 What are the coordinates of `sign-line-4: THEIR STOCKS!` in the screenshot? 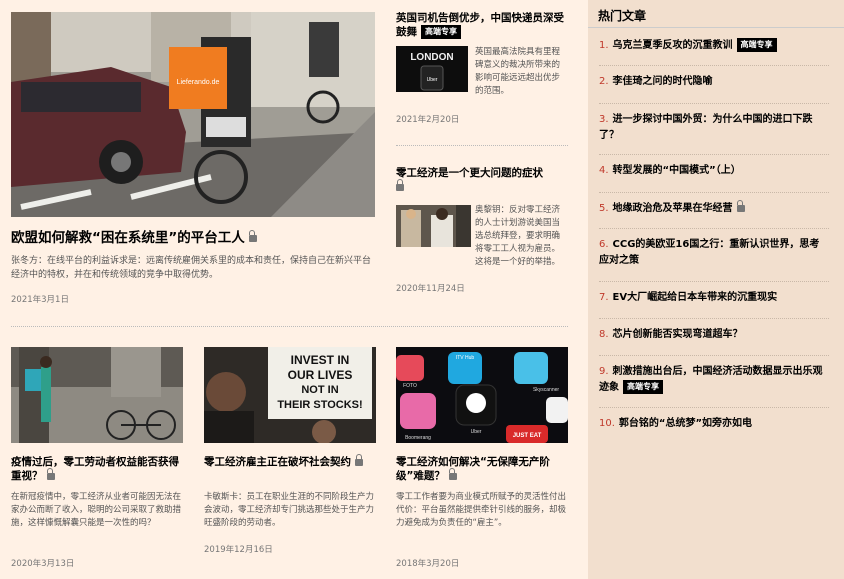 It's located at (319, 405).